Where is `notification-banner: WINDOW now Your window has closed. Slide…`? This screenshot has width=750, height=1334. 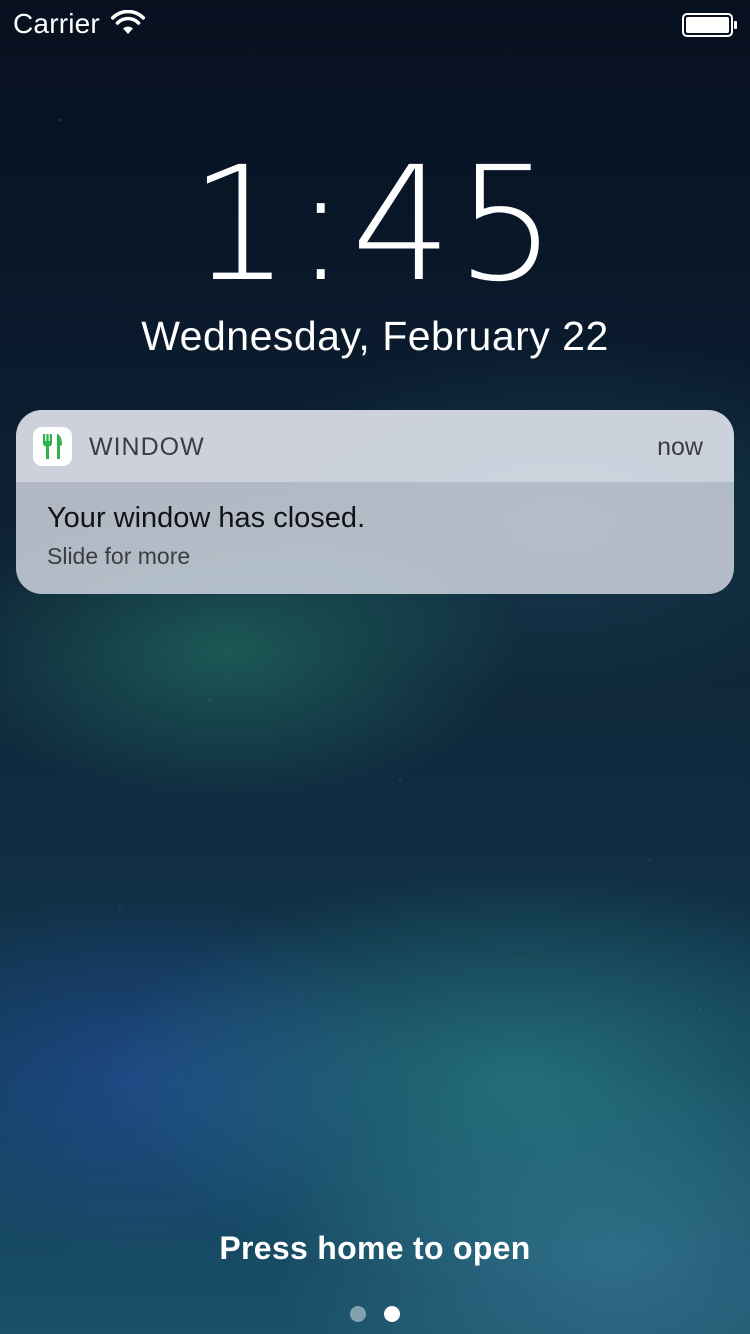 notification-banner: WINDOW now Your window has closed. Slide… is located at coordinates (375, 502).